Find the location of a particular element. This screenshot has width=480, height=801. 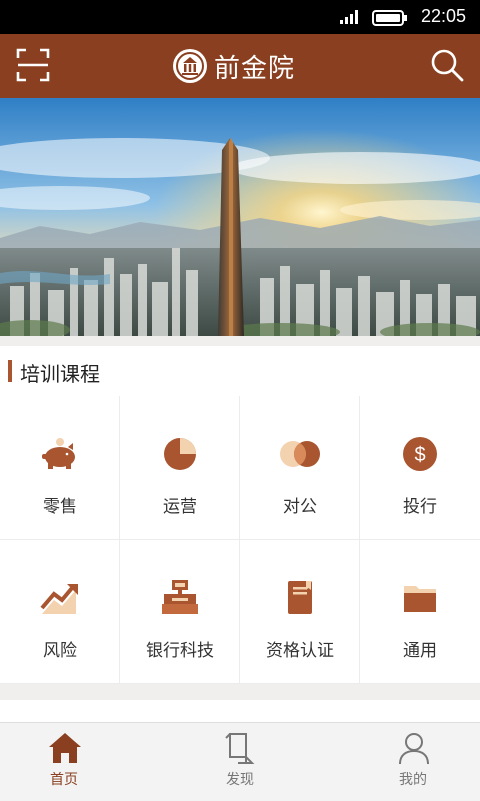

category-label: 对公 is located at coordinates (300, 507).